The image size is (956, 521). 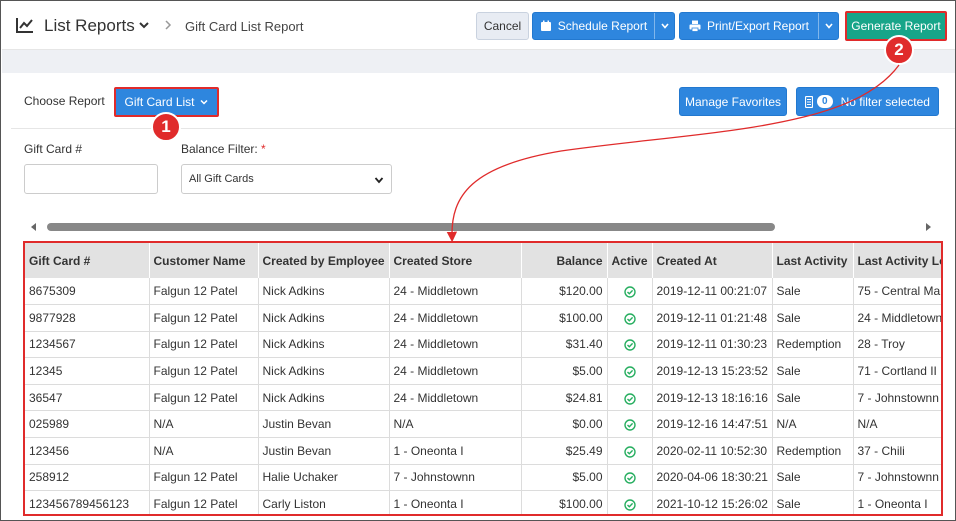 What do you see at coordinates (87, 451) in the screenshot?
I see `table-cell: 123456` at bounding box center [87, 451].